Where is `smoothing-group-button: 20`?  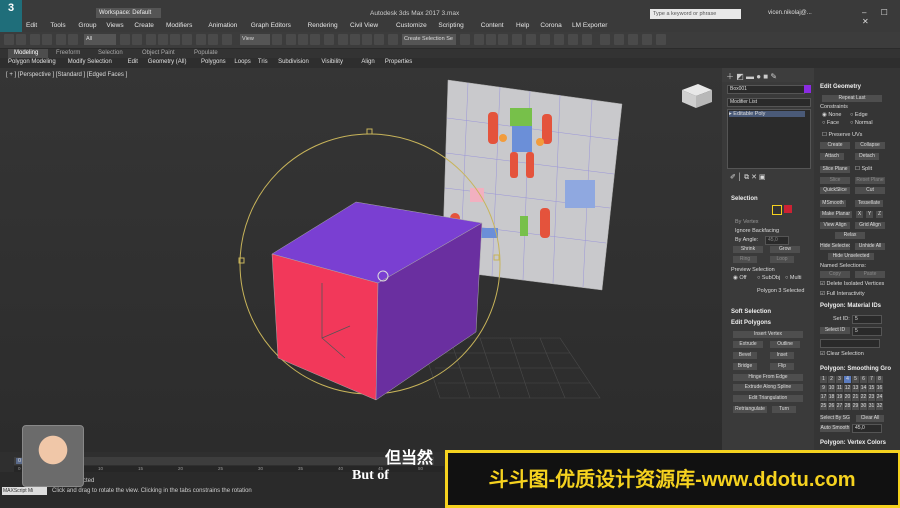 smoothing-group-button: 20 is located at coordinates (847, 397).